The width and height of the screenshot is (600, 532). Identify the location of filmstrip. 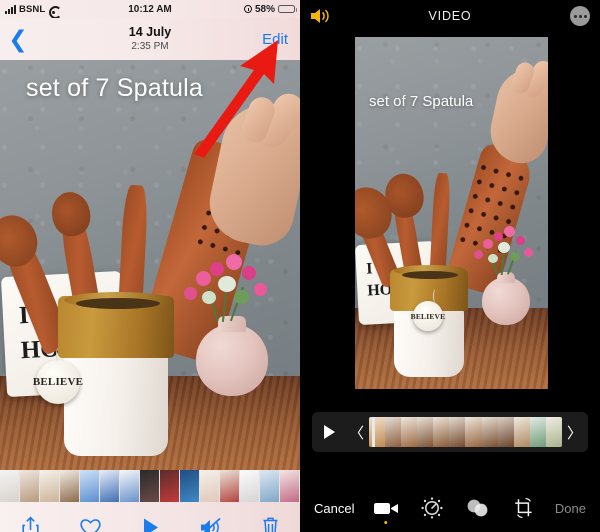
(465, 432).